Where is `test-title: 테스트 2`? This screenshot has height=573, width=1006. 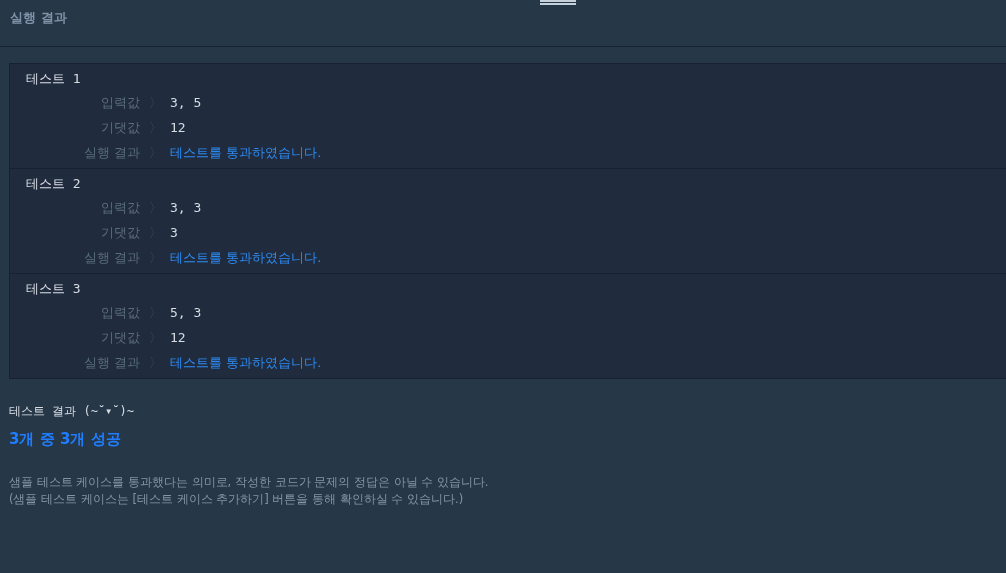
test-title: 테스트 2 is located at coordinates (54, 184).